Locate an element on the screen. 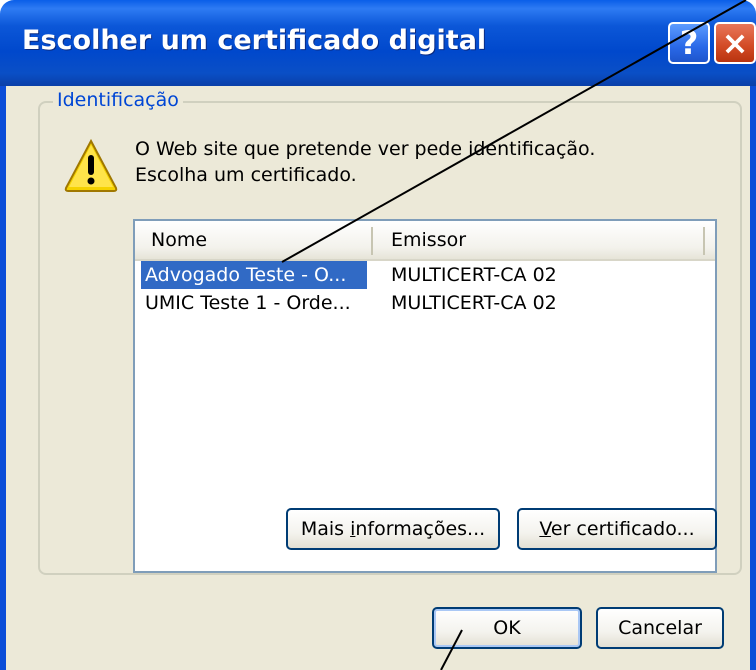 The width and height of the screenshot is (756, 670). ok-button: OK is located at coordinates (507, 628).